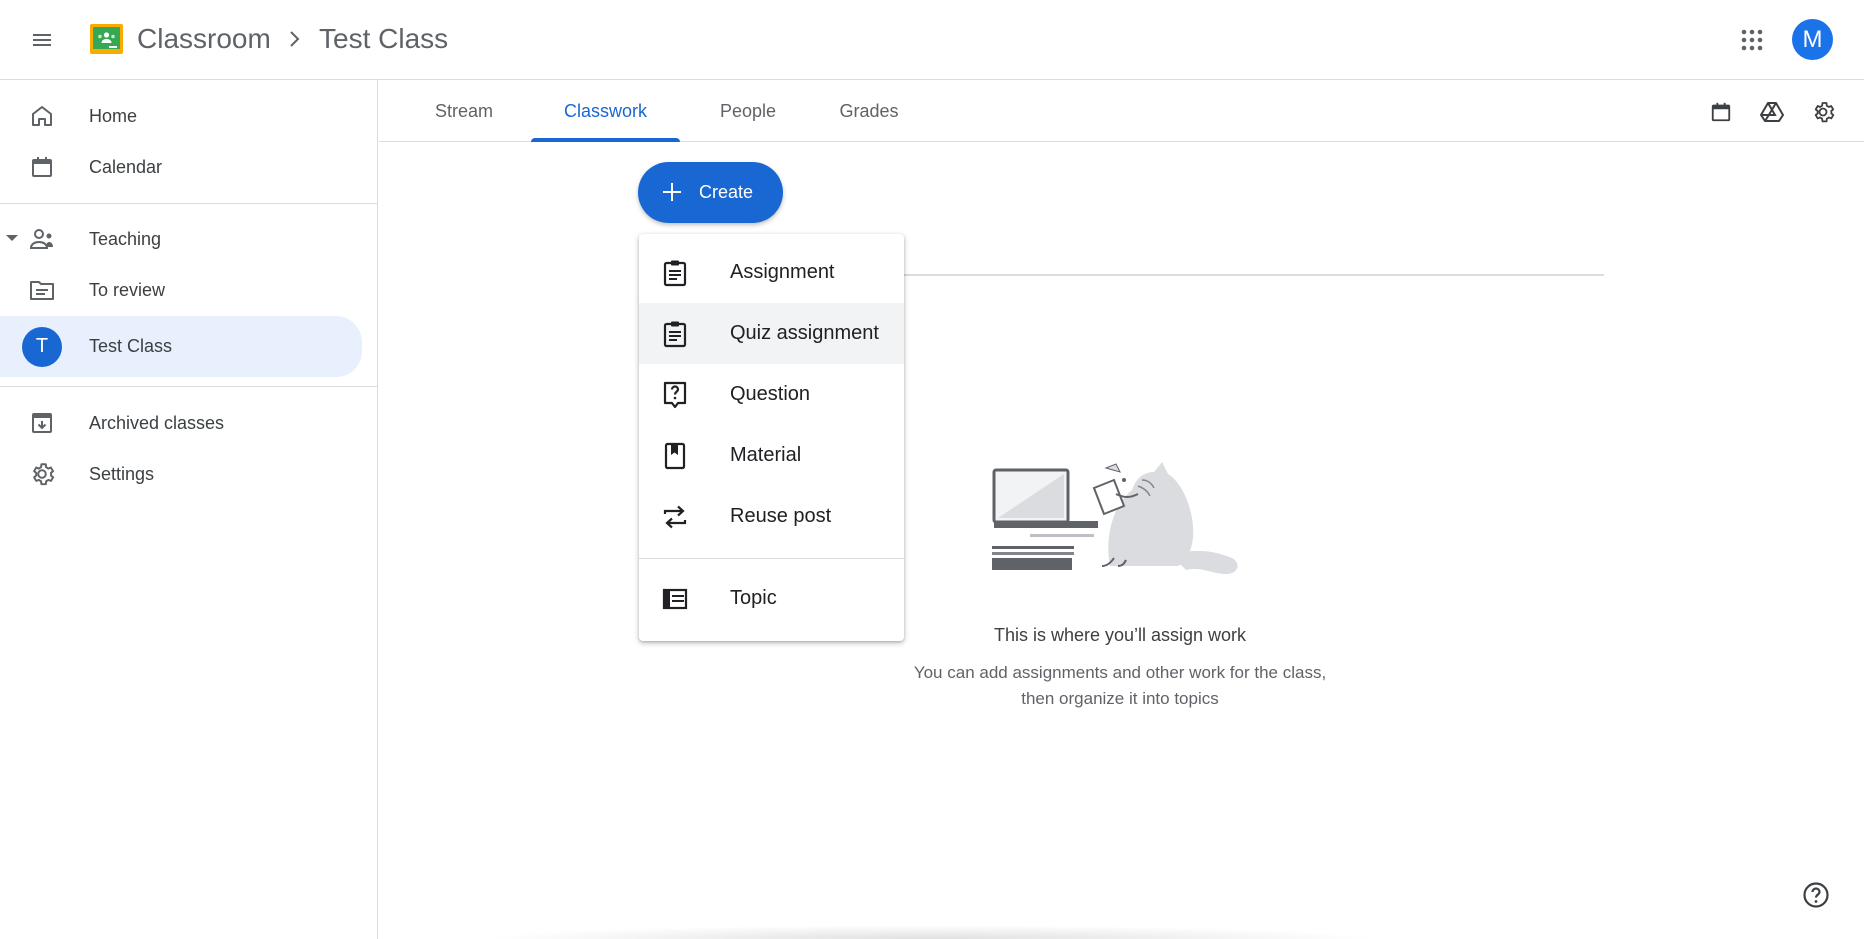  I want to click on tab-label: Grades, so click(869, 110).